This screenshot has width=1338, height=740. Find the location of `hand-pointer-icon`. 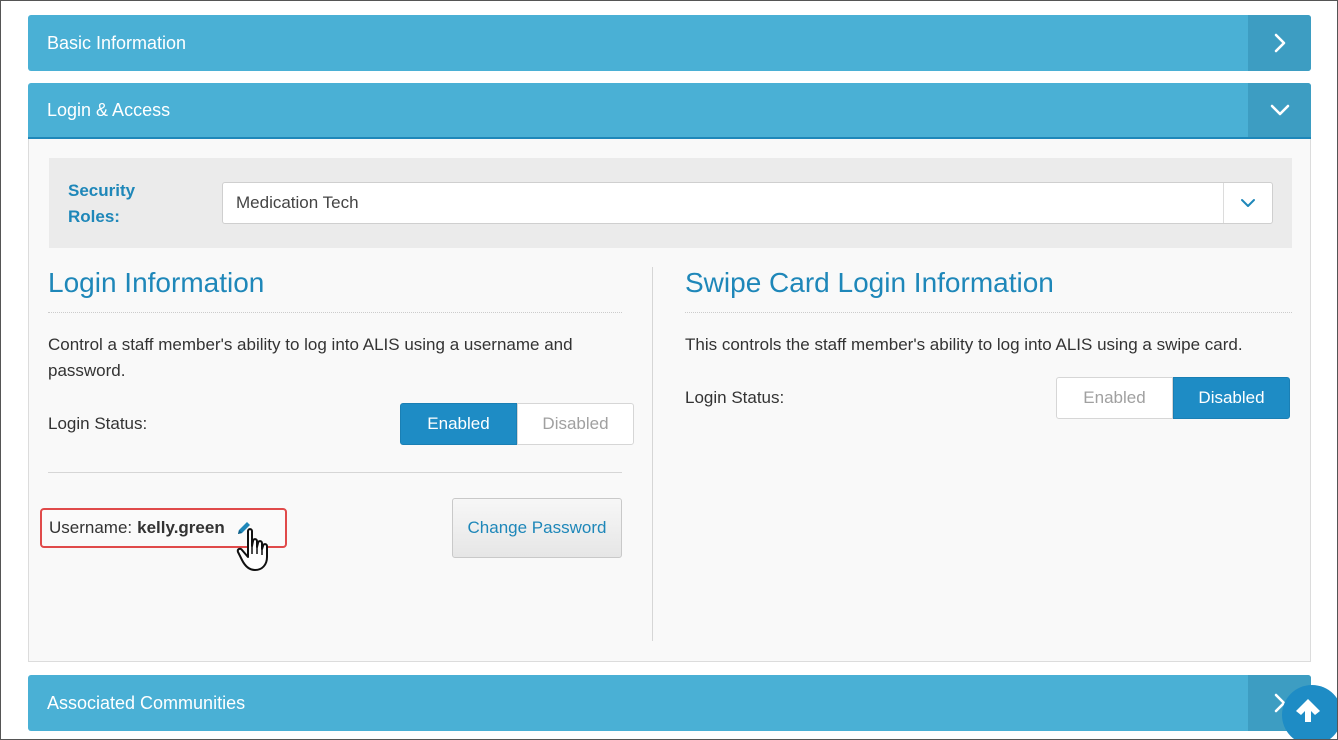

hand-pointer-icon is located at coordinates (256, 552).